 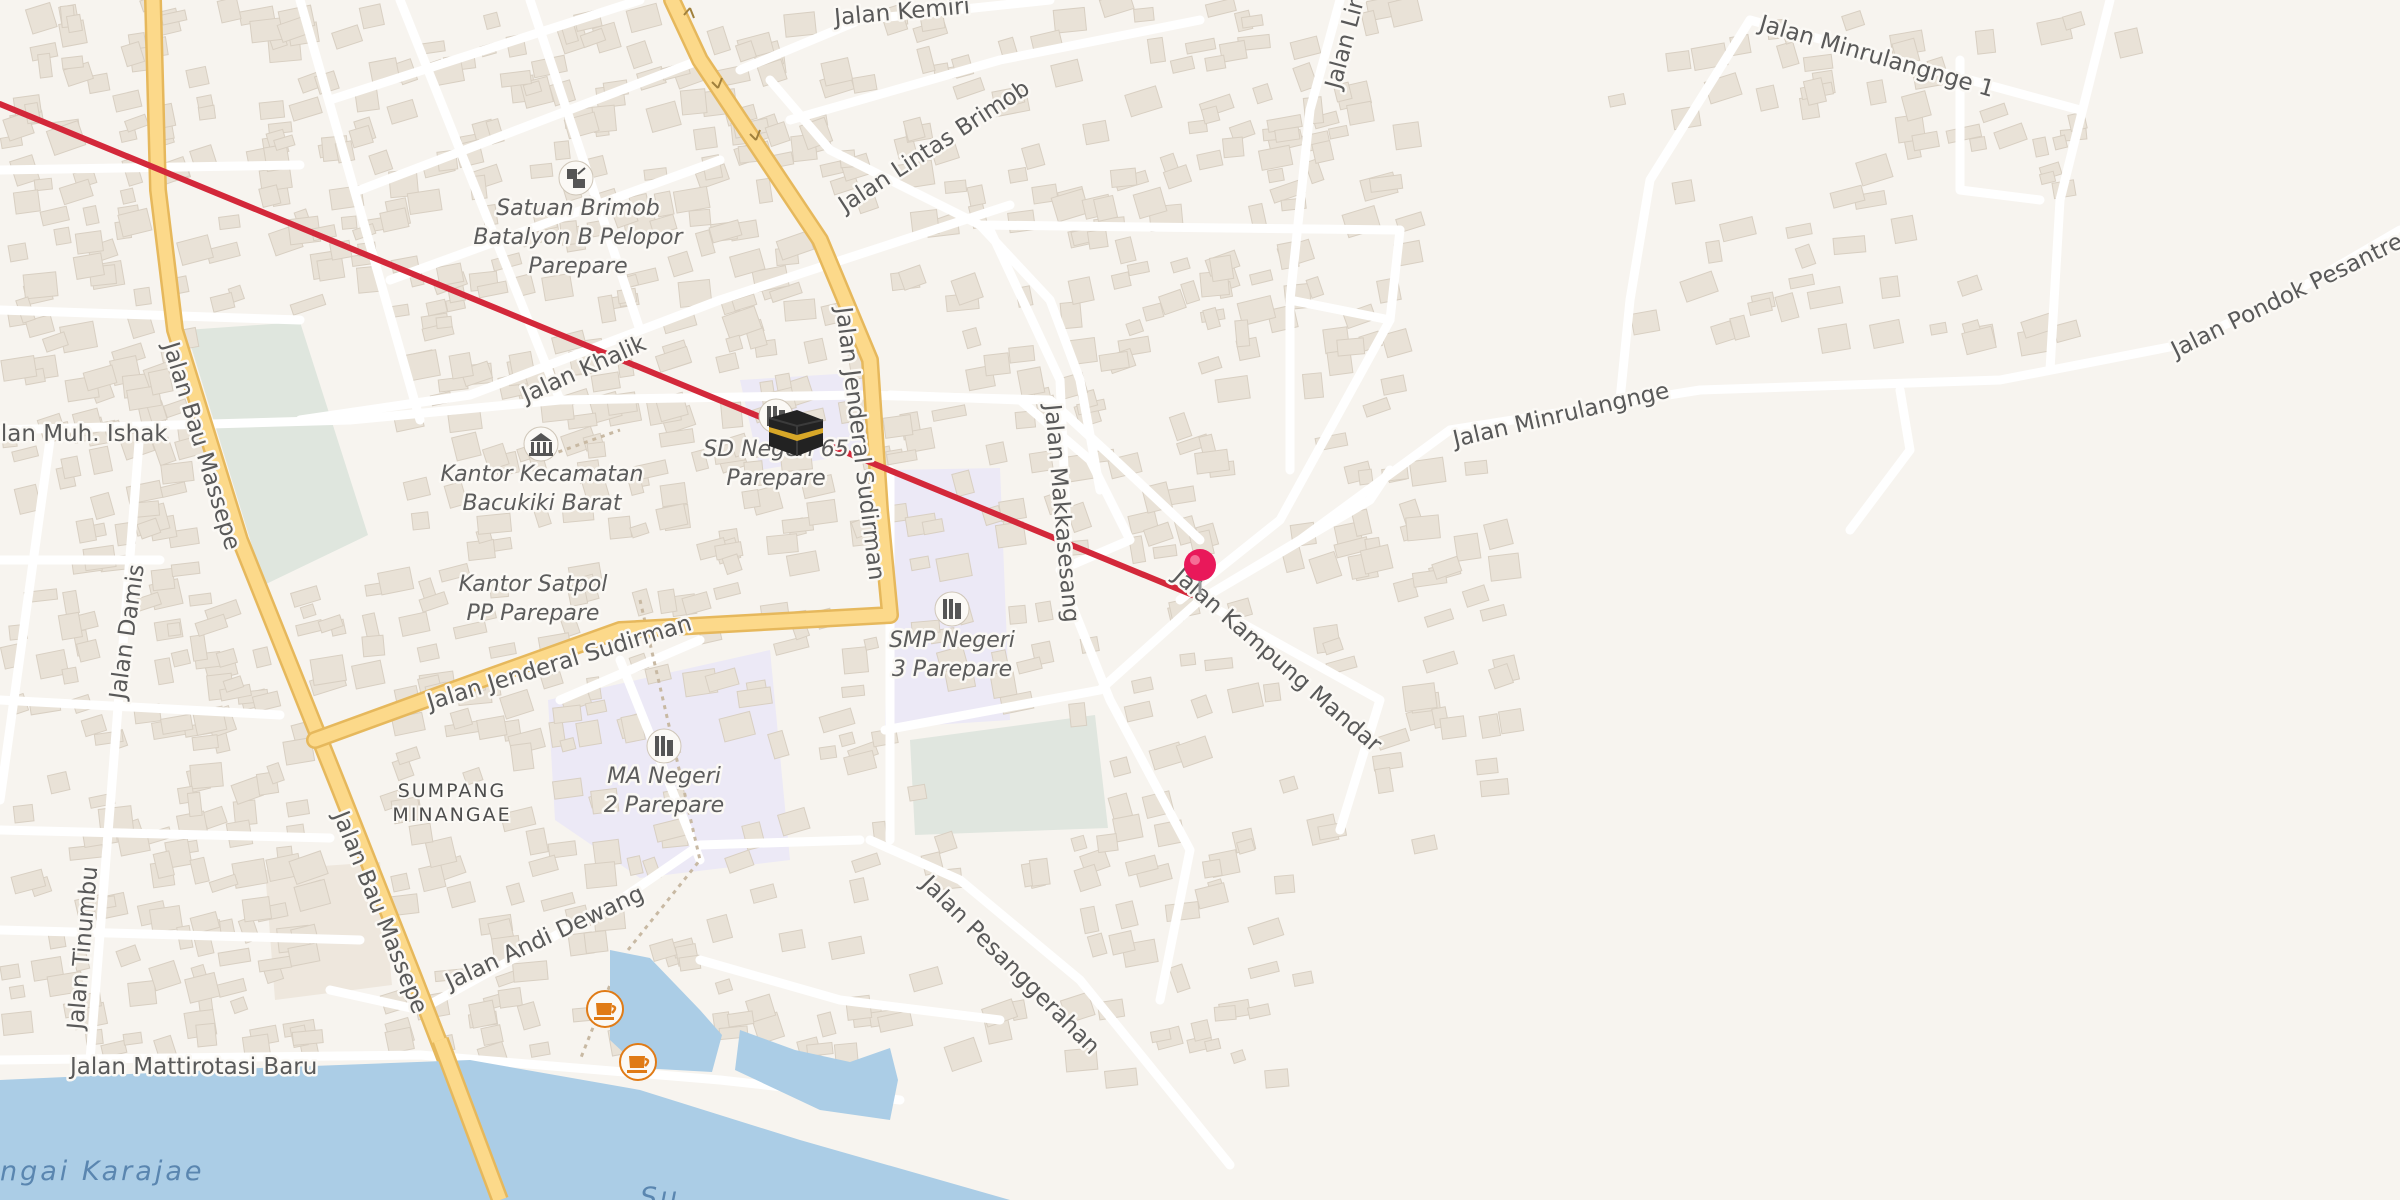 What do you see at coordinates (576, 178) in the screenshot?
I see `police-icon` at bounding box center [576, 178].